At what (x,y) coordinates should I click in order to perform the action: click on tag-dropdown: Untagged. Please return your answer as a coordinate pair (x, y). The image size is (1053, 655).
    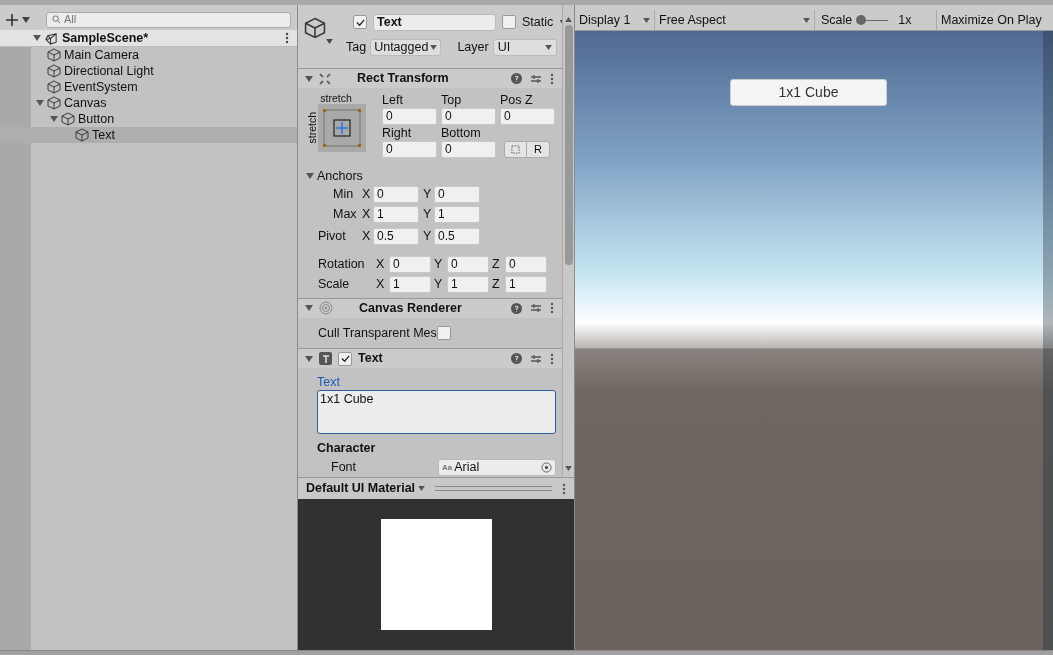
    Looking at the image, I should click on (406, 47).